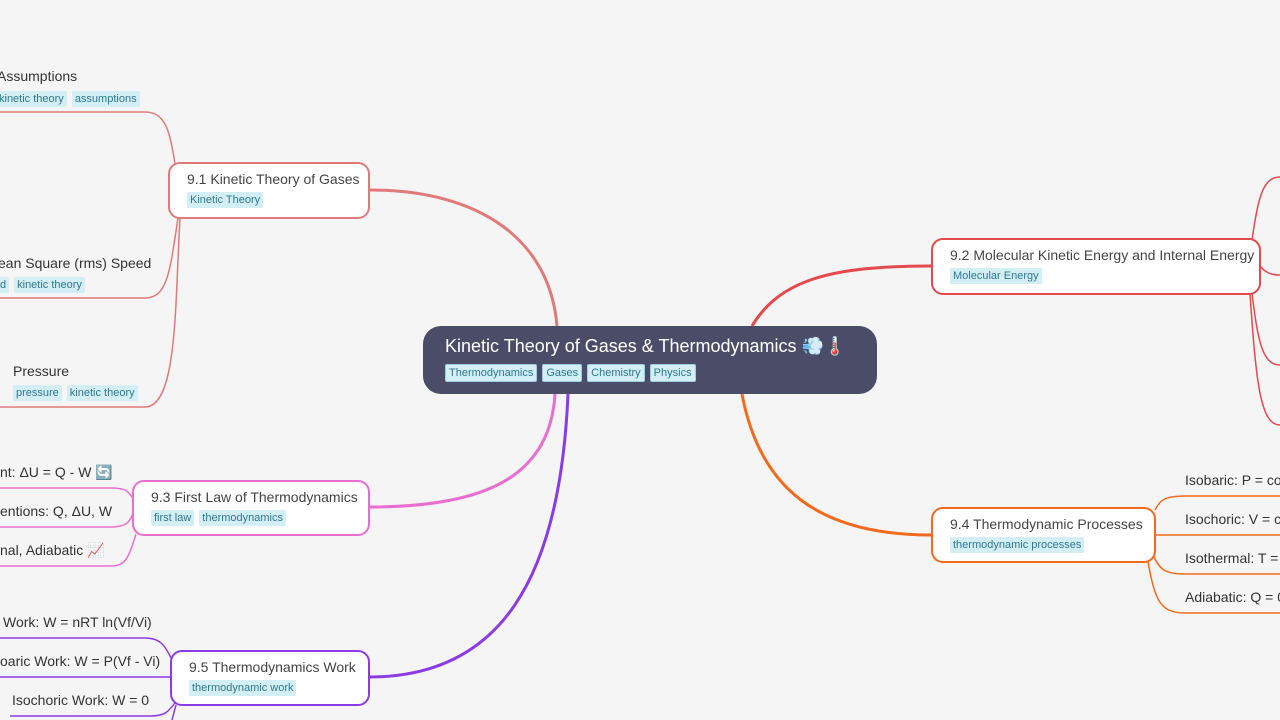  I want to click on tag: thermodynamic work, so click(243, 688).